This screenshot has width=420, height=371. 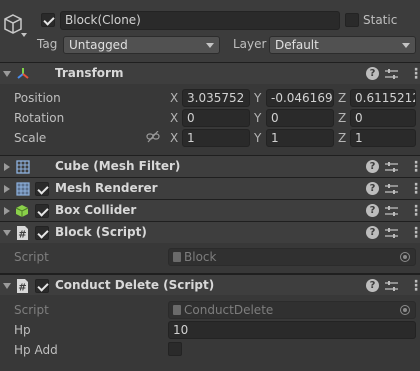 I want to click on position-z-axis: Z, so click(x=342, y=98).